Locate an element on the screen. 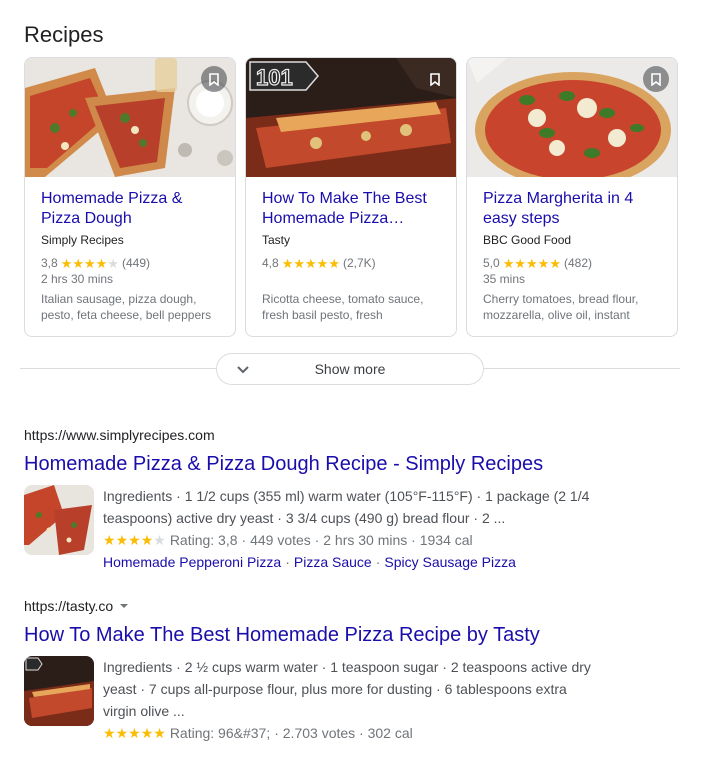  recipe-card-source: BBC Good Food is located at coordinates (527, 240).